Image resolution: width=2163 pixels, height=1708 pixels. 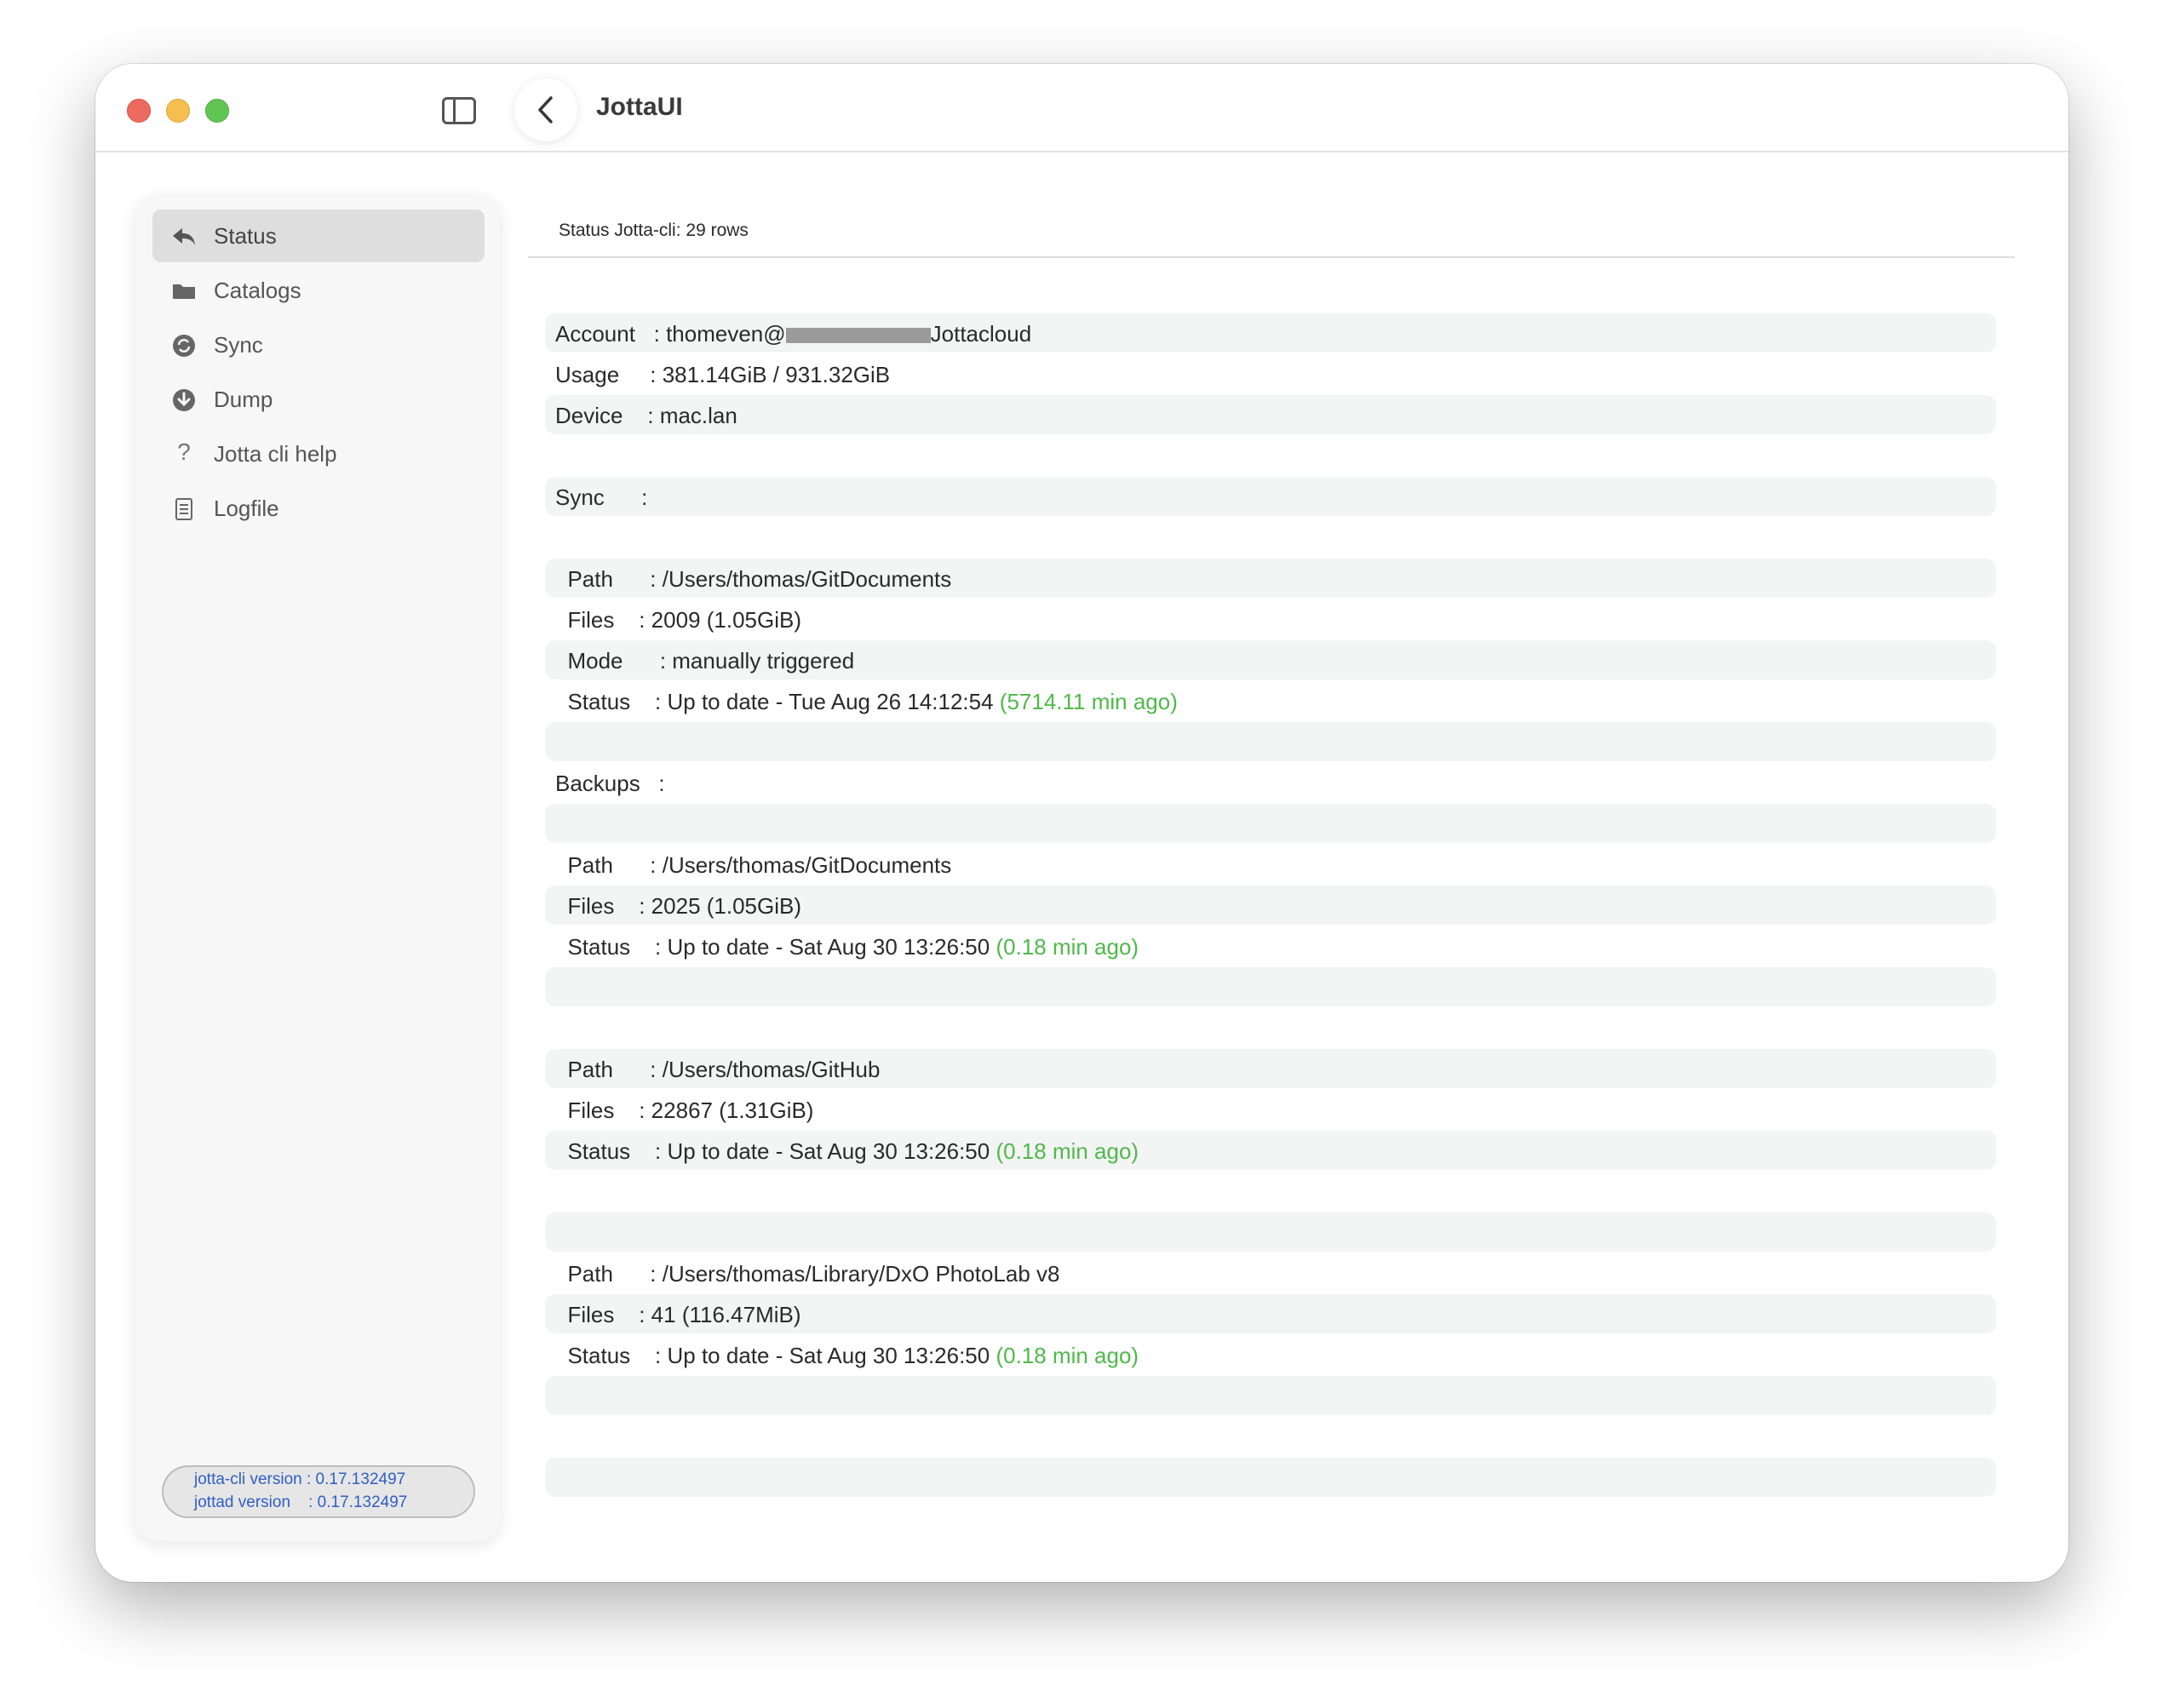 I want to click on sidebar-item-jotta-cli-help: ? Jotta cli help, so click(x=318, y=454).